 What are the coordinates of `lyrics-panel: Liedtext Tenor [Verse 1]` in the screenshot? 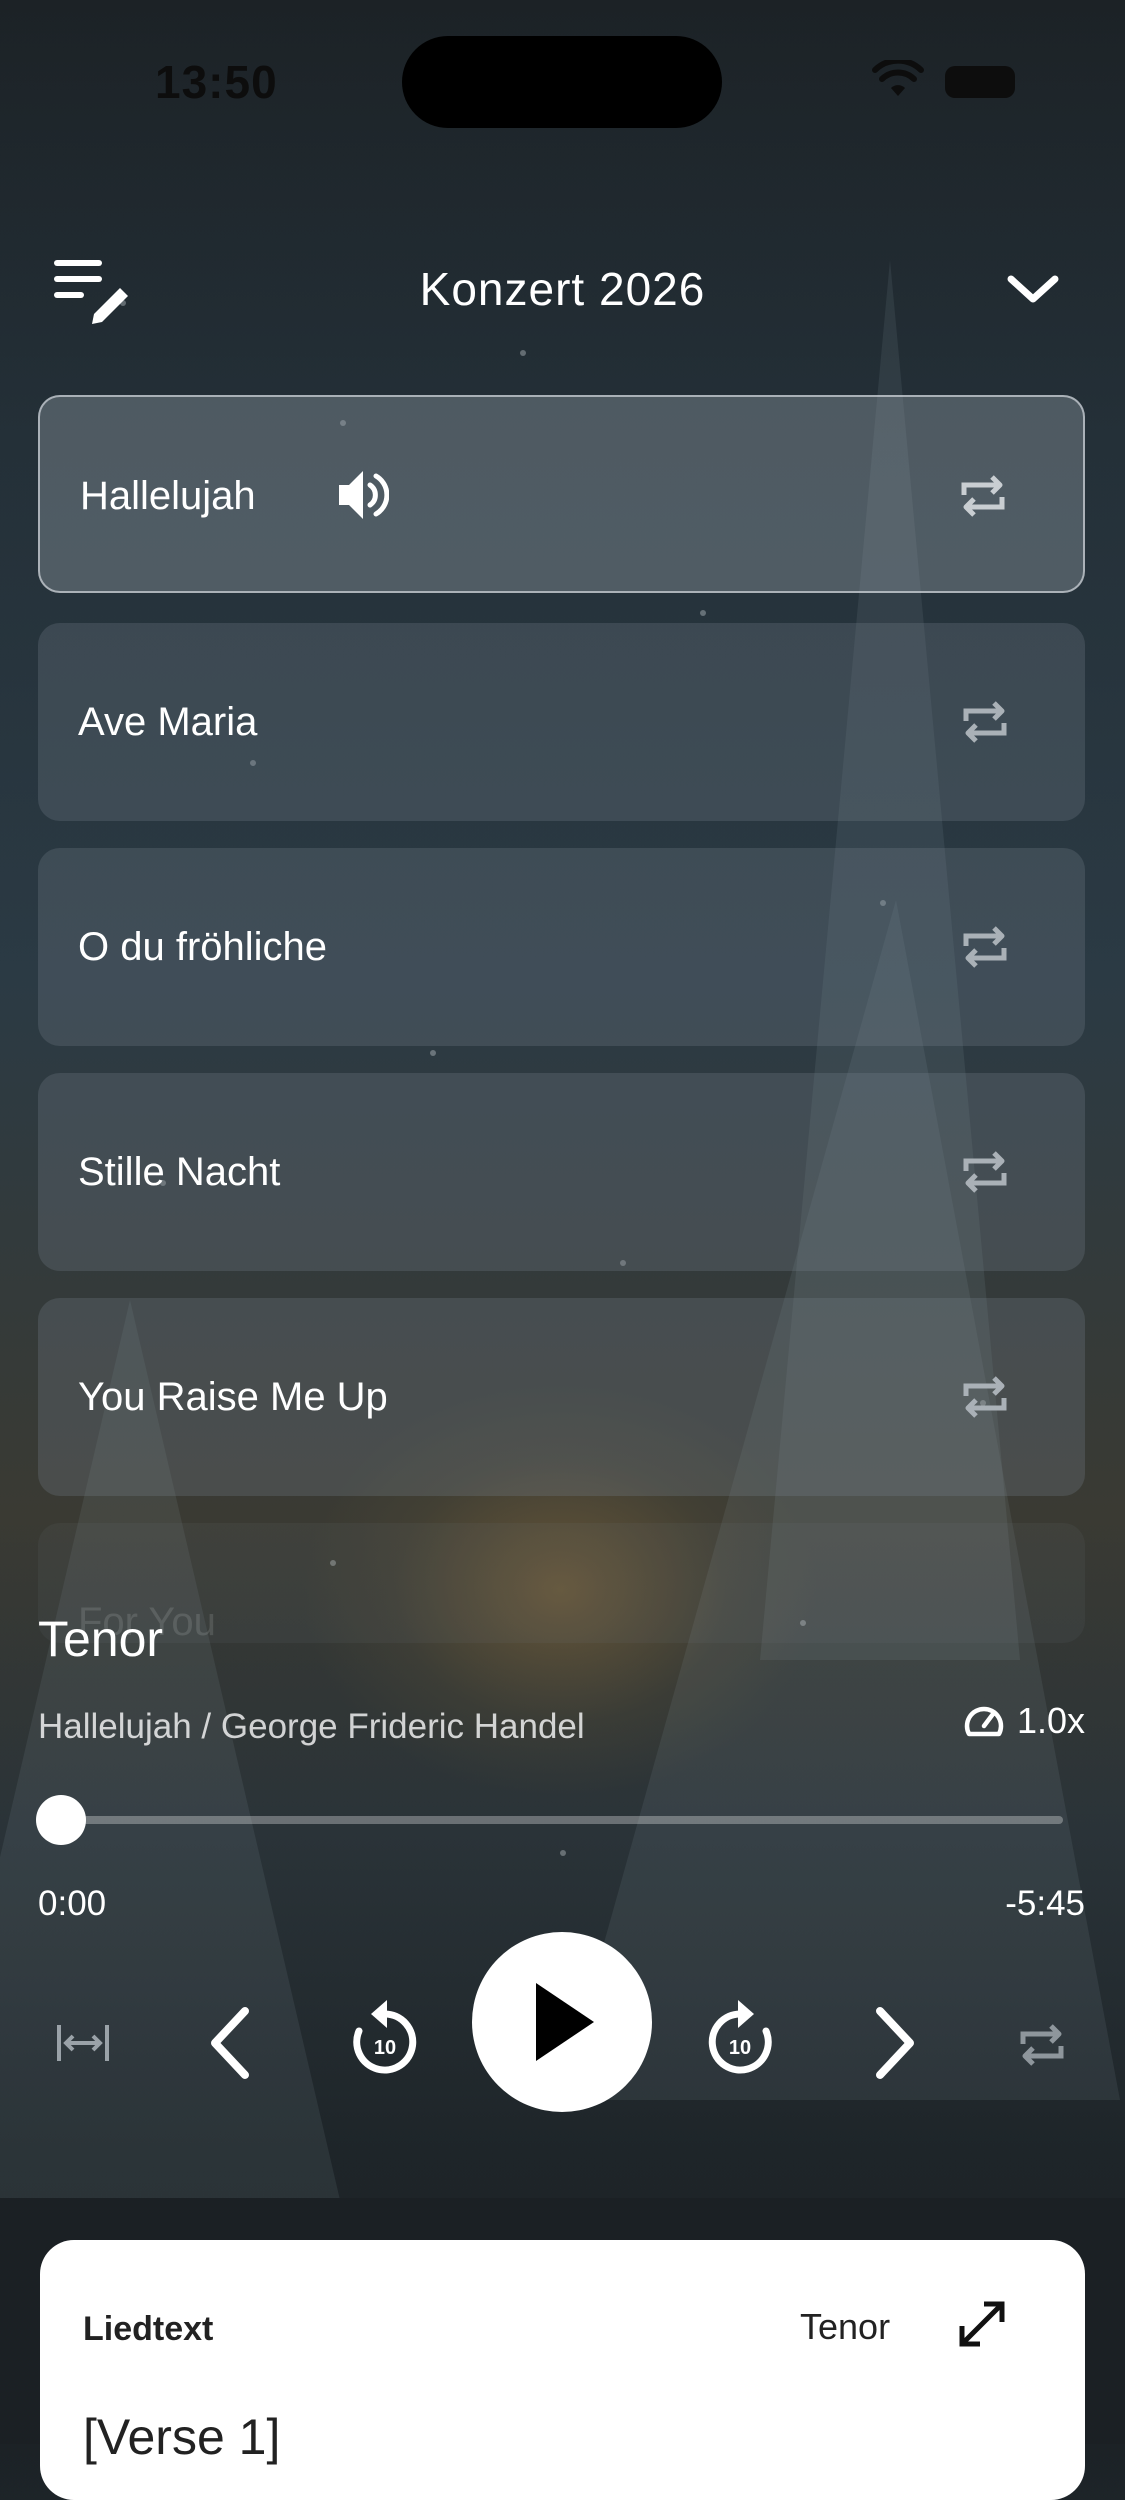 It's located at (562, 2370).